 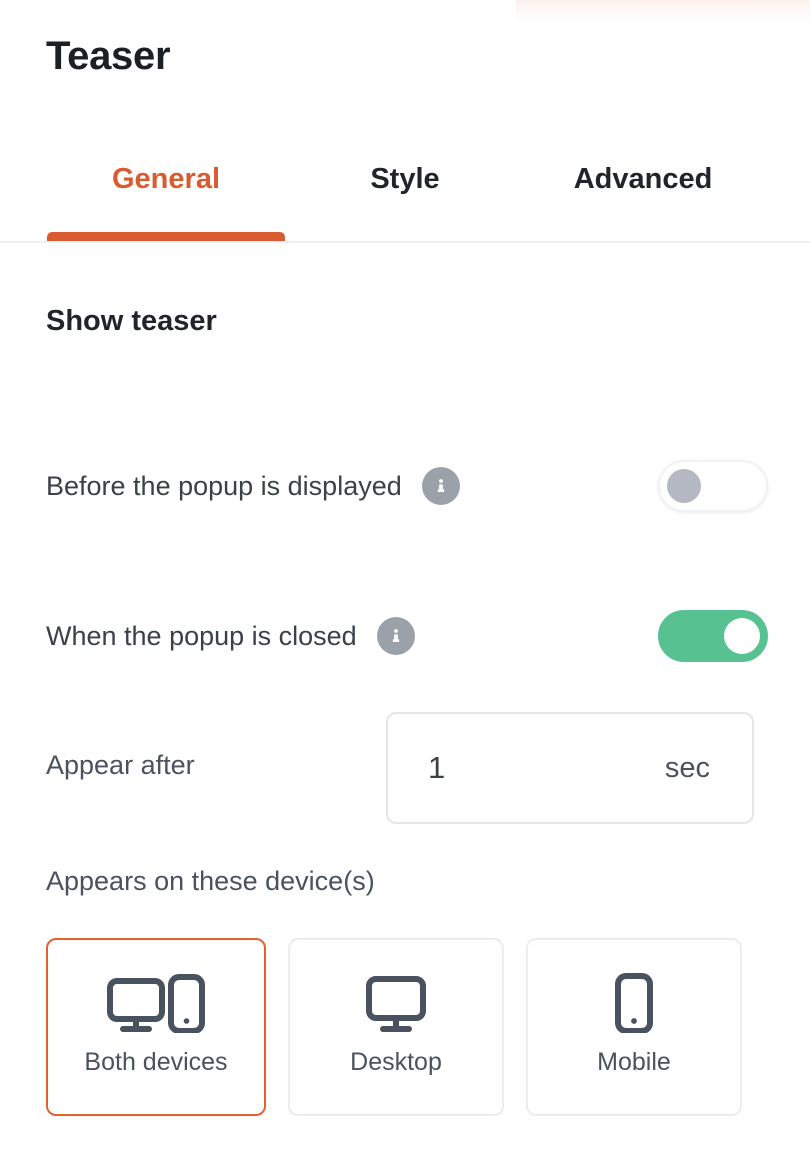 I want to click on tab-style: Style, so click(x=405, y=193).